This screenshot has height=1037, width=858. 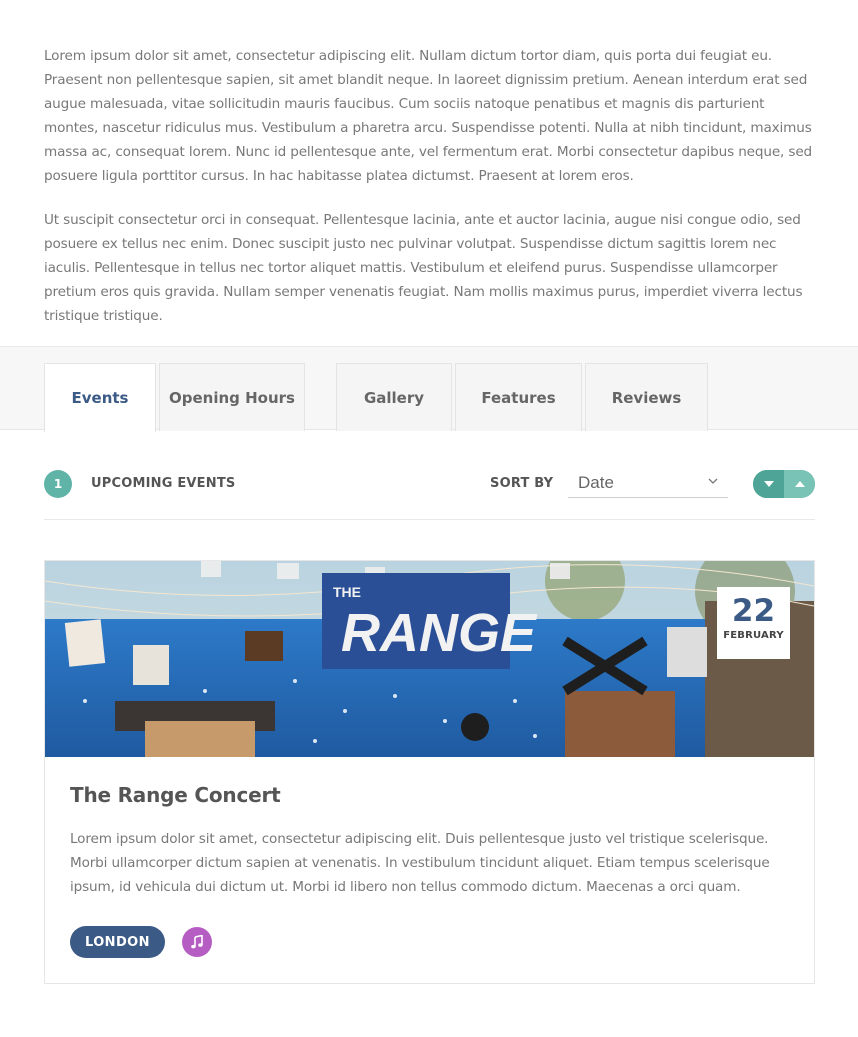 I want to click on chevron-down-icon, so click(x=713, y=481).